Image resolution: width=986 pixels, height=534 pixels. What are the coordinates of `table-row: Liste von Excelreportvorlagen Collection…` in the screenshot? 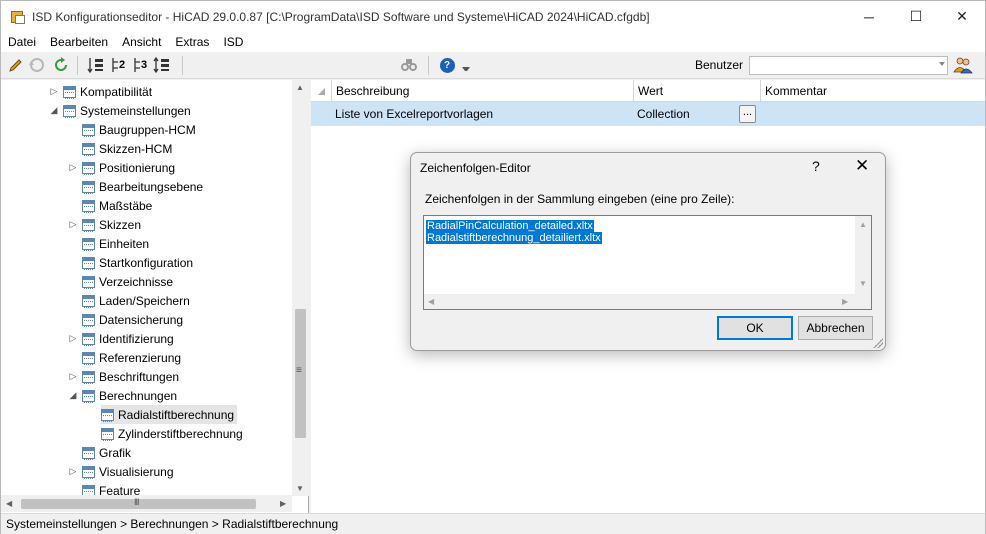 It's located at (648, 114).